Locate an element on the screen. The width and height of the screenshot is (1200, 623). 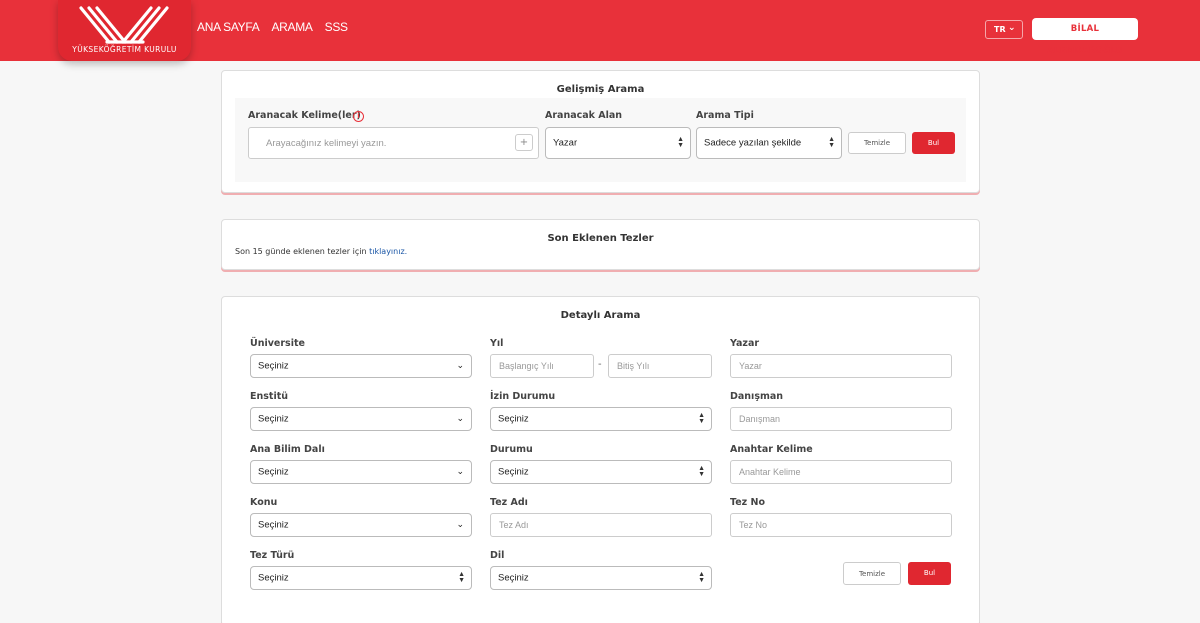
danisman-input: Danışman is located at coordinates (841, 419).